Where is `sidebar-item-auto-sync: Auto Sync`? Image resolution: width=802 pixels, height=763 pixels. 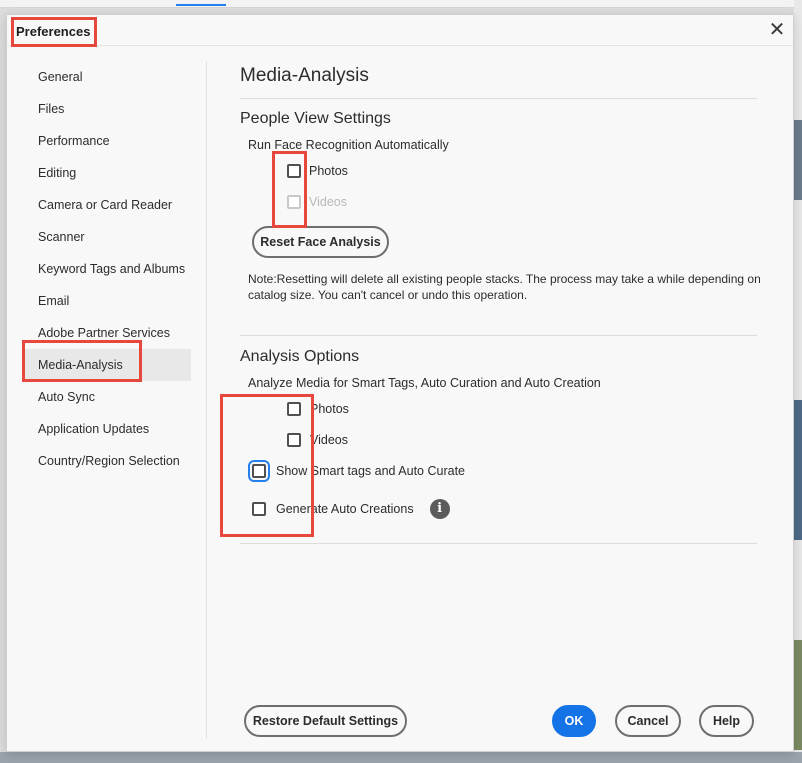
sidebar-item-auto-sync: Auto Sync is located at coordinates (107, 397).